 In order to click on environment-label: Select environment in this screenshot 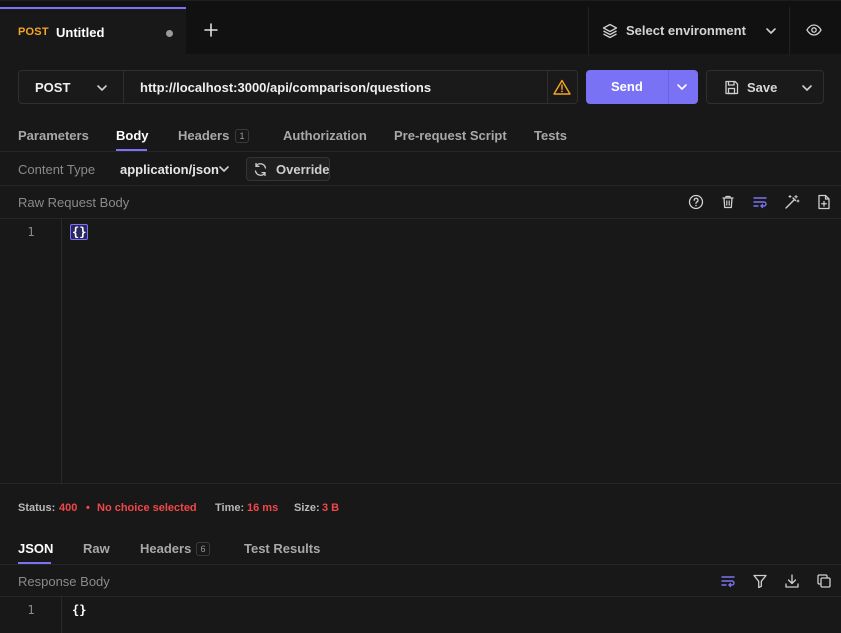, I will do `click(686, 30)`.